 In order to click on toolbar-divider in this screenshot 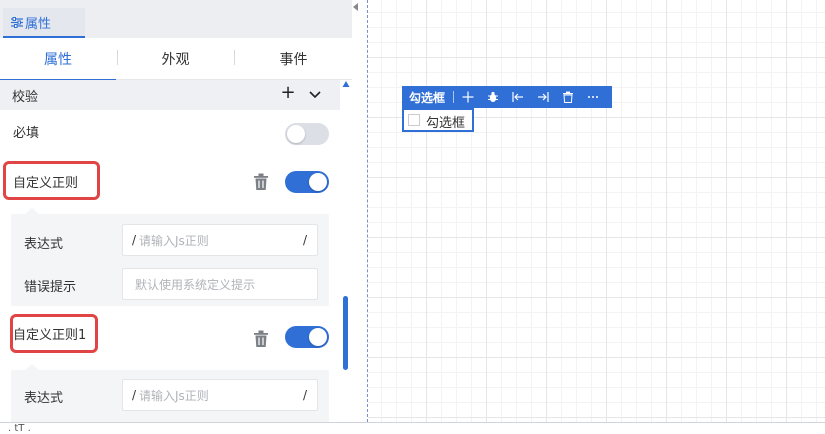, I will do `click(454, 97)`.